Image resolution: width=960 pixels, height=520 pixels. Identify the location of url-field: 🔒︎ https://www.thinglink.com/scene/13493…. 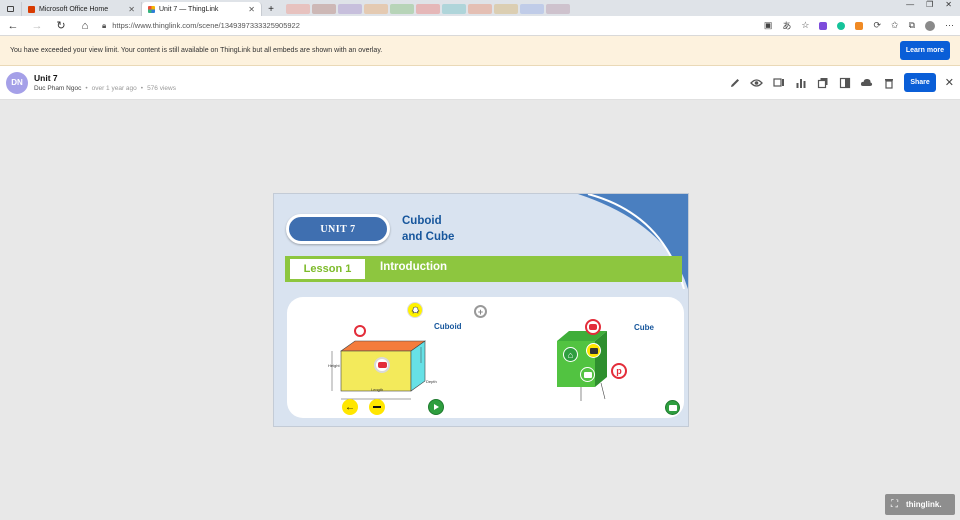
(428, 26).